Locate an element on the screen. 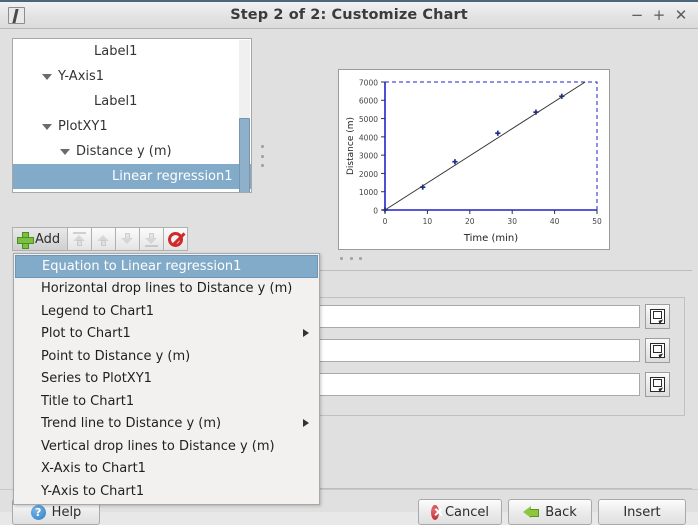  svg-text: 10 is located at coordinates (428, 221).